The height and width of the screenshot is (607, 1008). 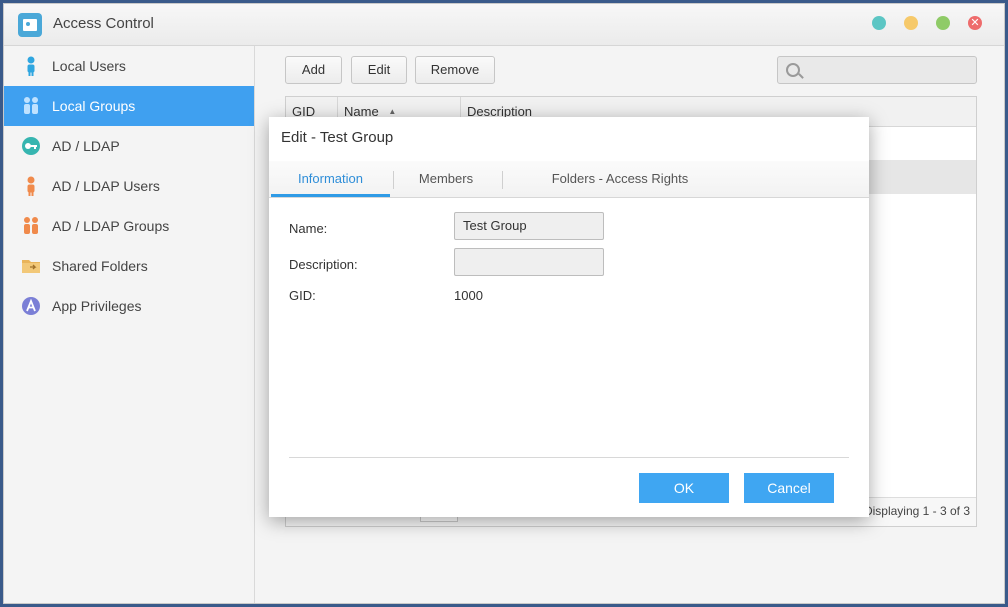 I want to click on add-button: Add, so click(x=313, y=70).